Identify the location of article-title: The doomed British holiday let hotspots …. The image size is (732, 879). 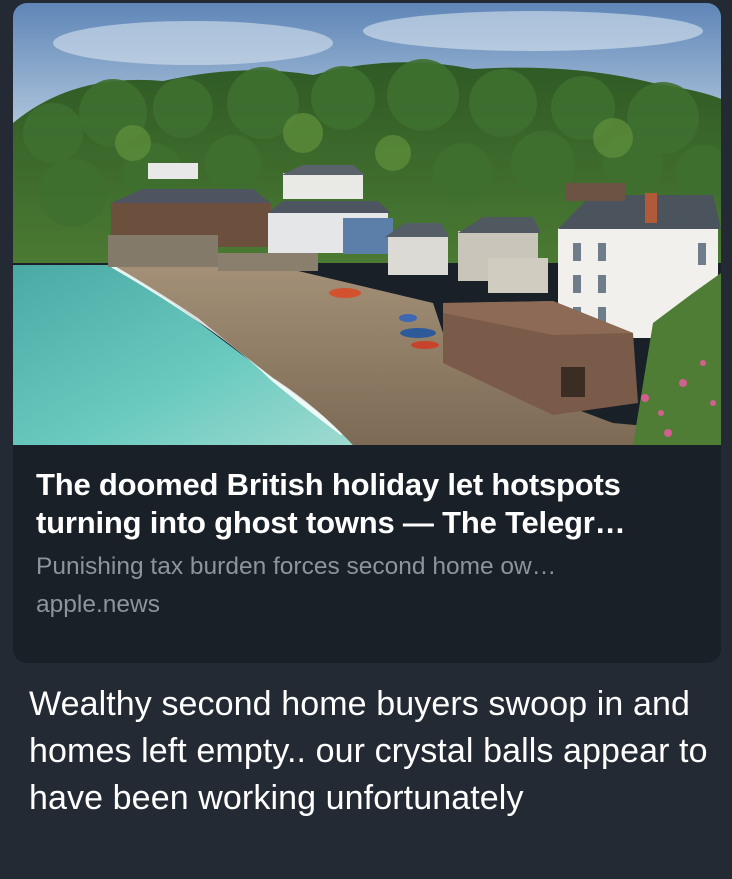
(371, 504).